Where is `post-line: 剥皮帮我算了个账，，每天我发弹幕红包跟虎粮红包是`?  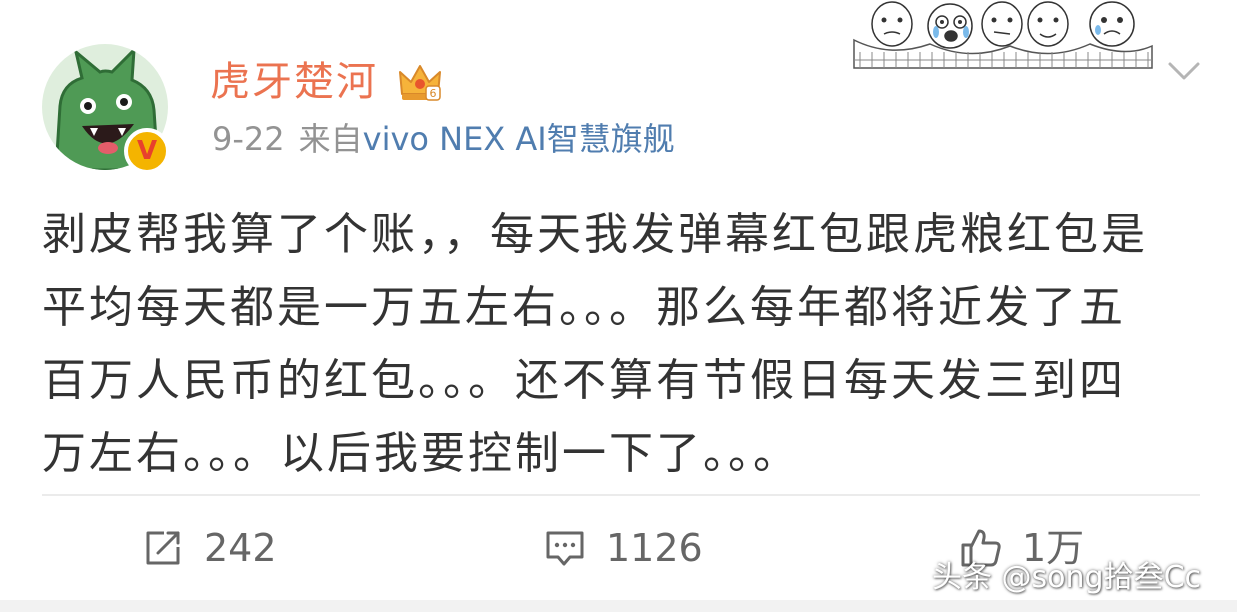 post-line: 剥皮帮我算了个账，，每天我发弹幕红包跟虎粮红包是 is located at coordinates (595, 234).